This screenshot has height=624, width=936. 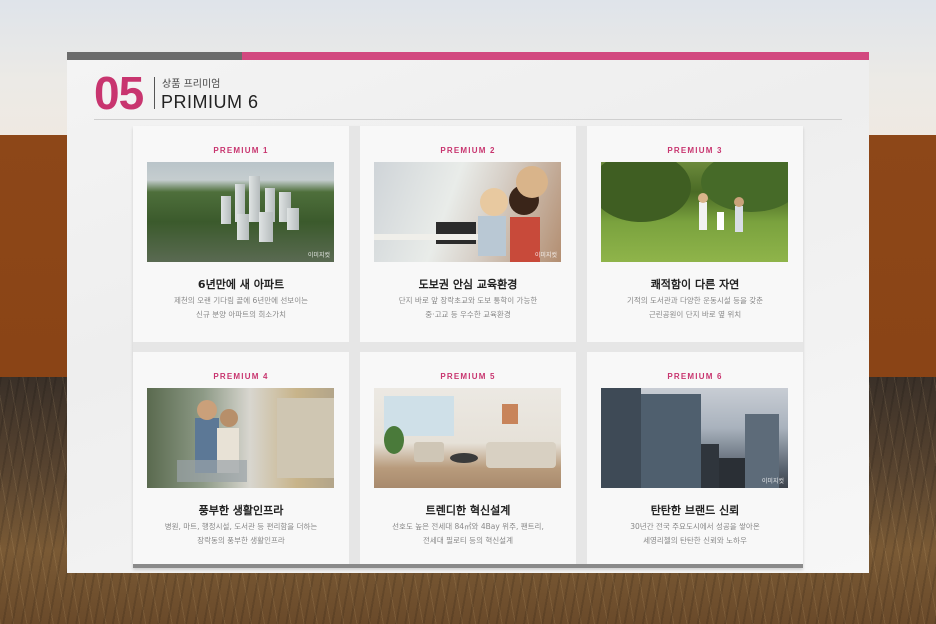 What do you see at coordinates (468, 566) in the screenshot?
I see `grid-bottom-border` at bounding box center [468, 566].